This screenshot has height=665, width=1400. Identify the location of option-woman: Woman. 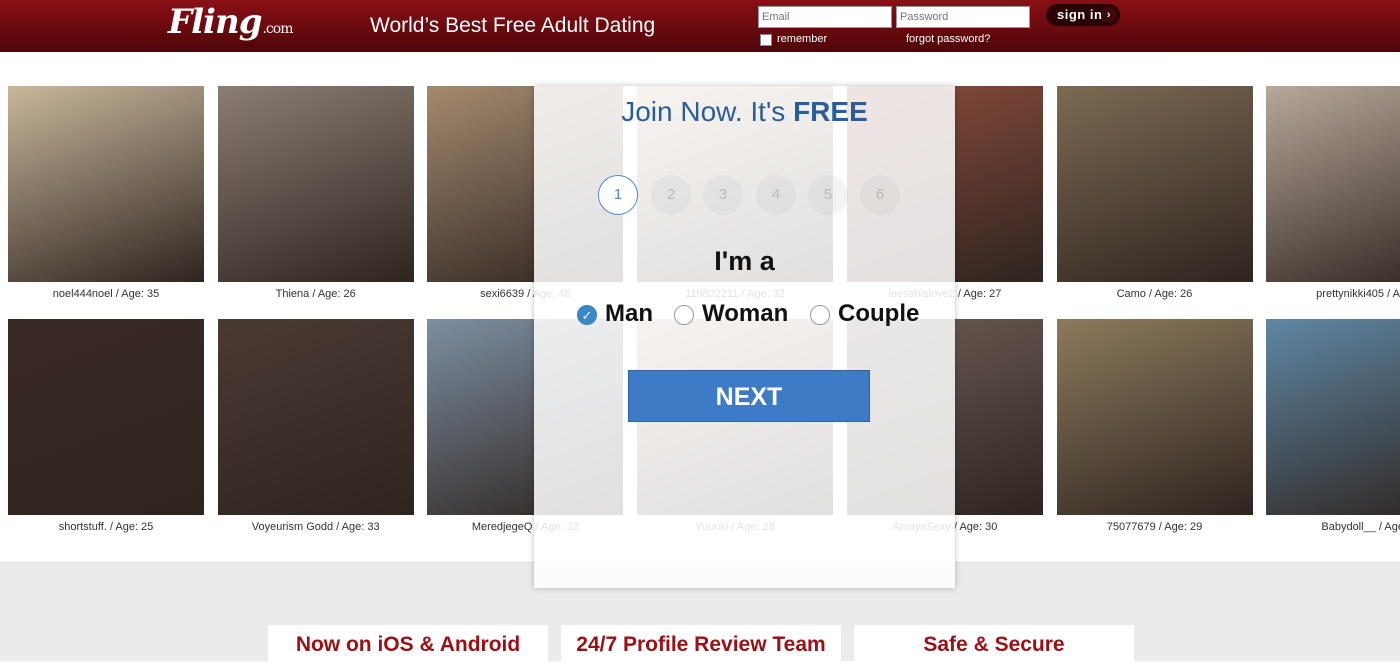
(745, 314).